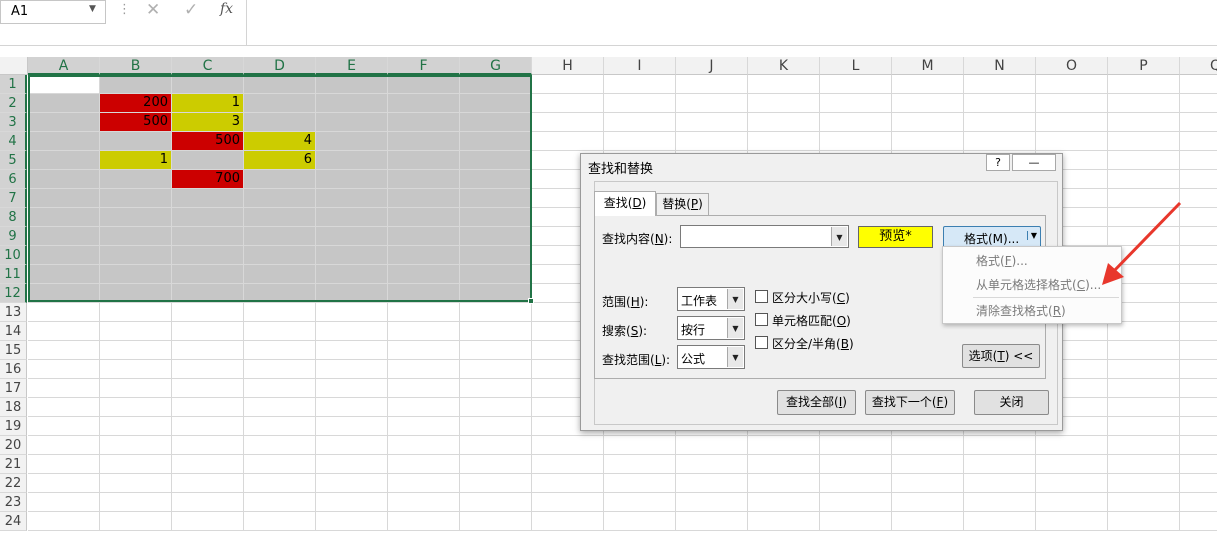 This screenshot has width=1217, height=538. I want to click on match-entire-checkbox, so click(761, 319).